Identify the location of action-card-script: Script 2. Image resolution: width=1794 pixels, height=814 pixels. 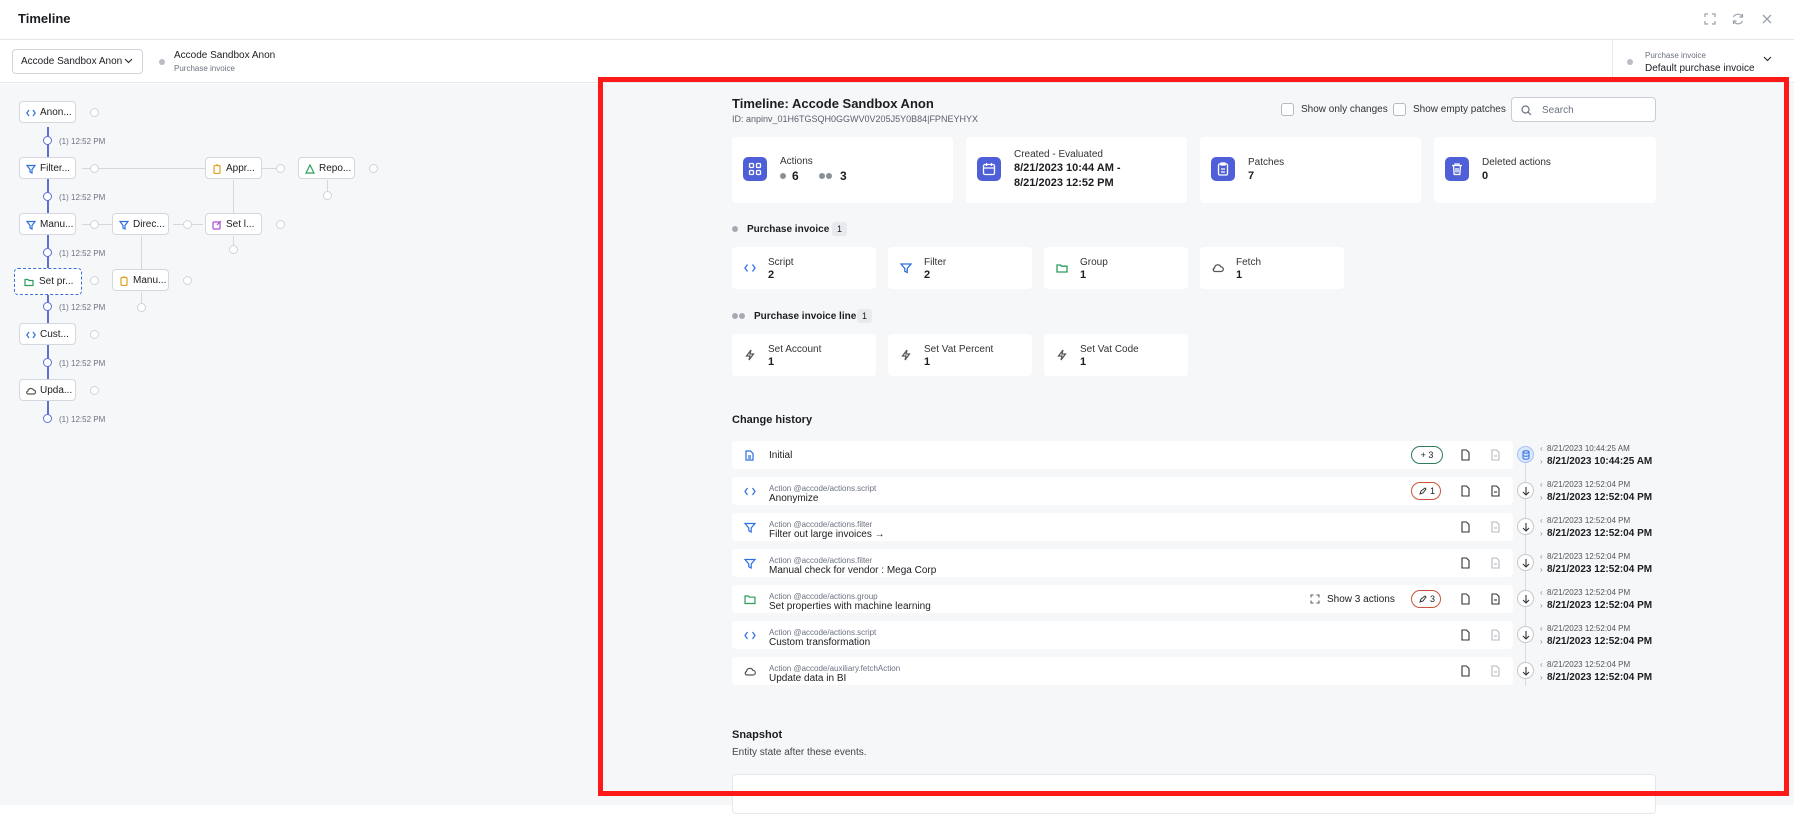
(804, 268).